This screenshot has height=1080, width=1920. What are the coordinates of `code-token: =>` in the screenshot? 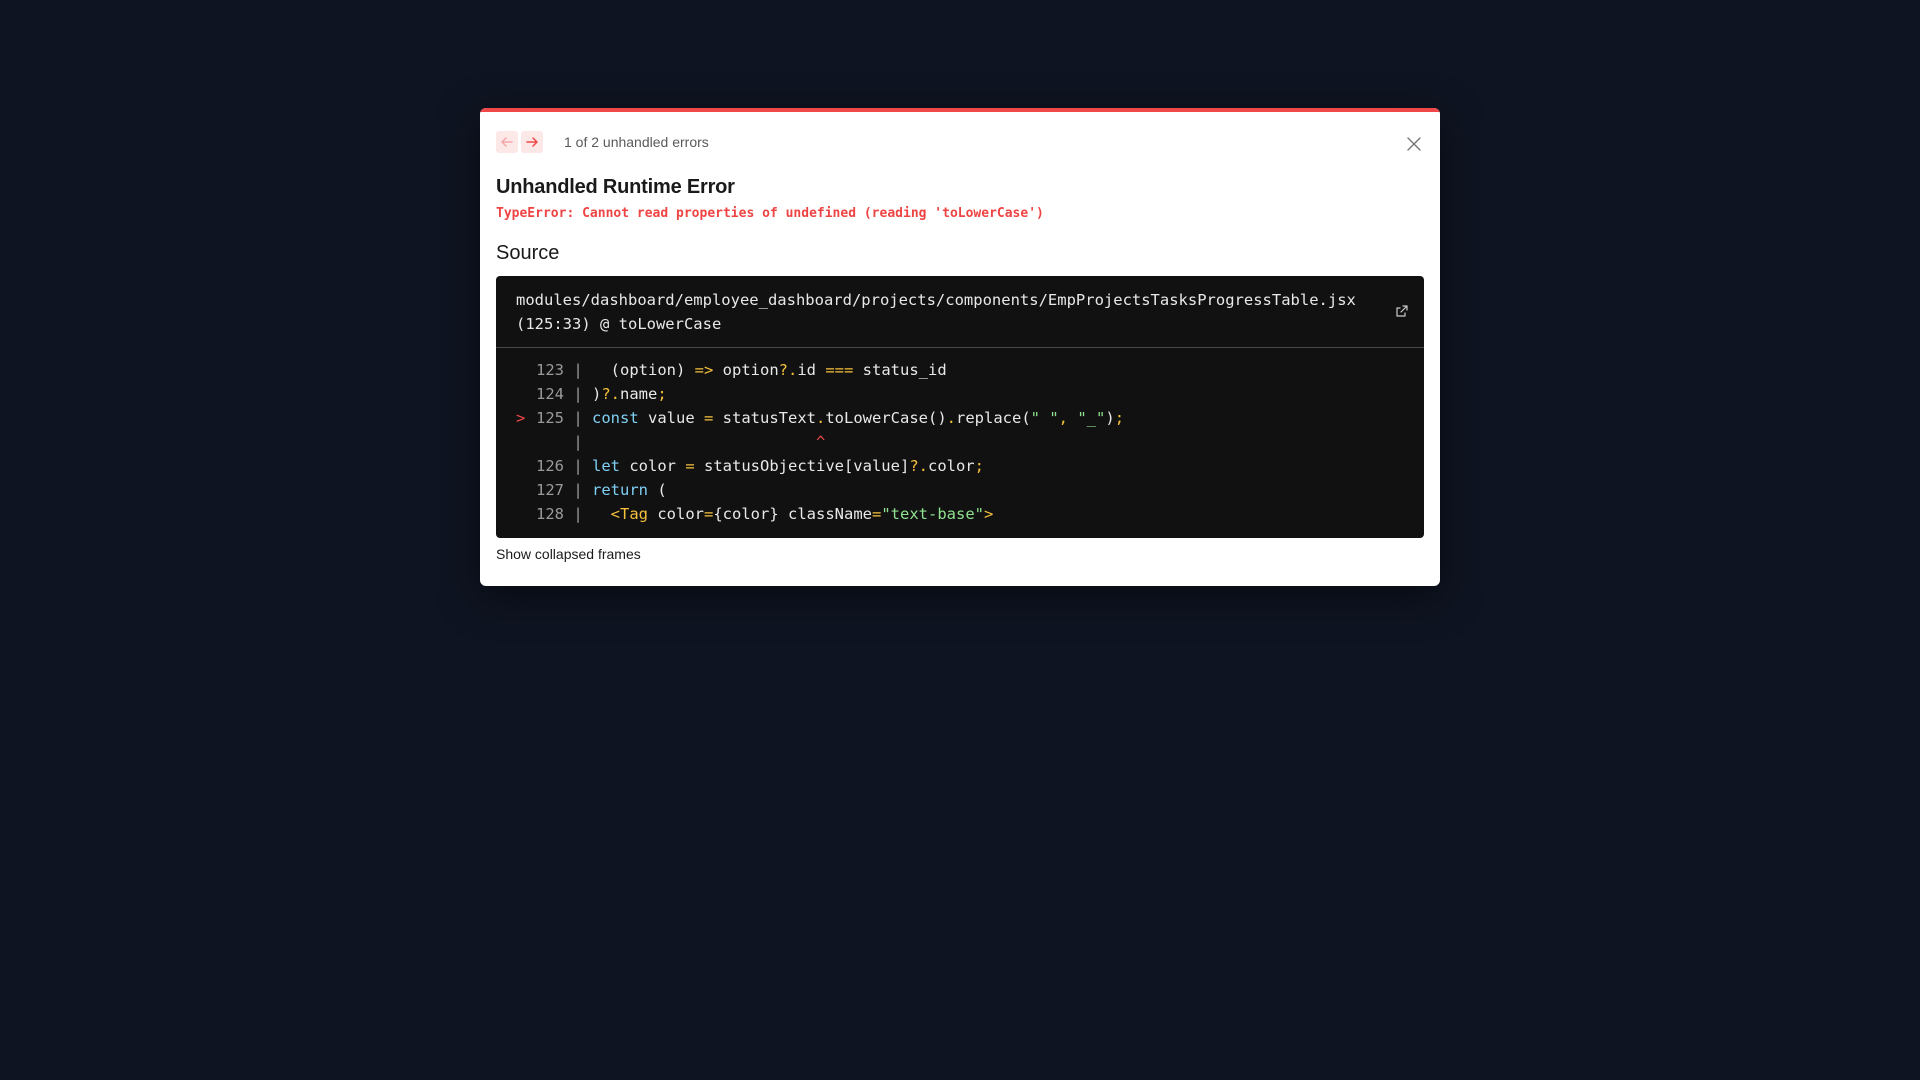 It's located at (704, 370).